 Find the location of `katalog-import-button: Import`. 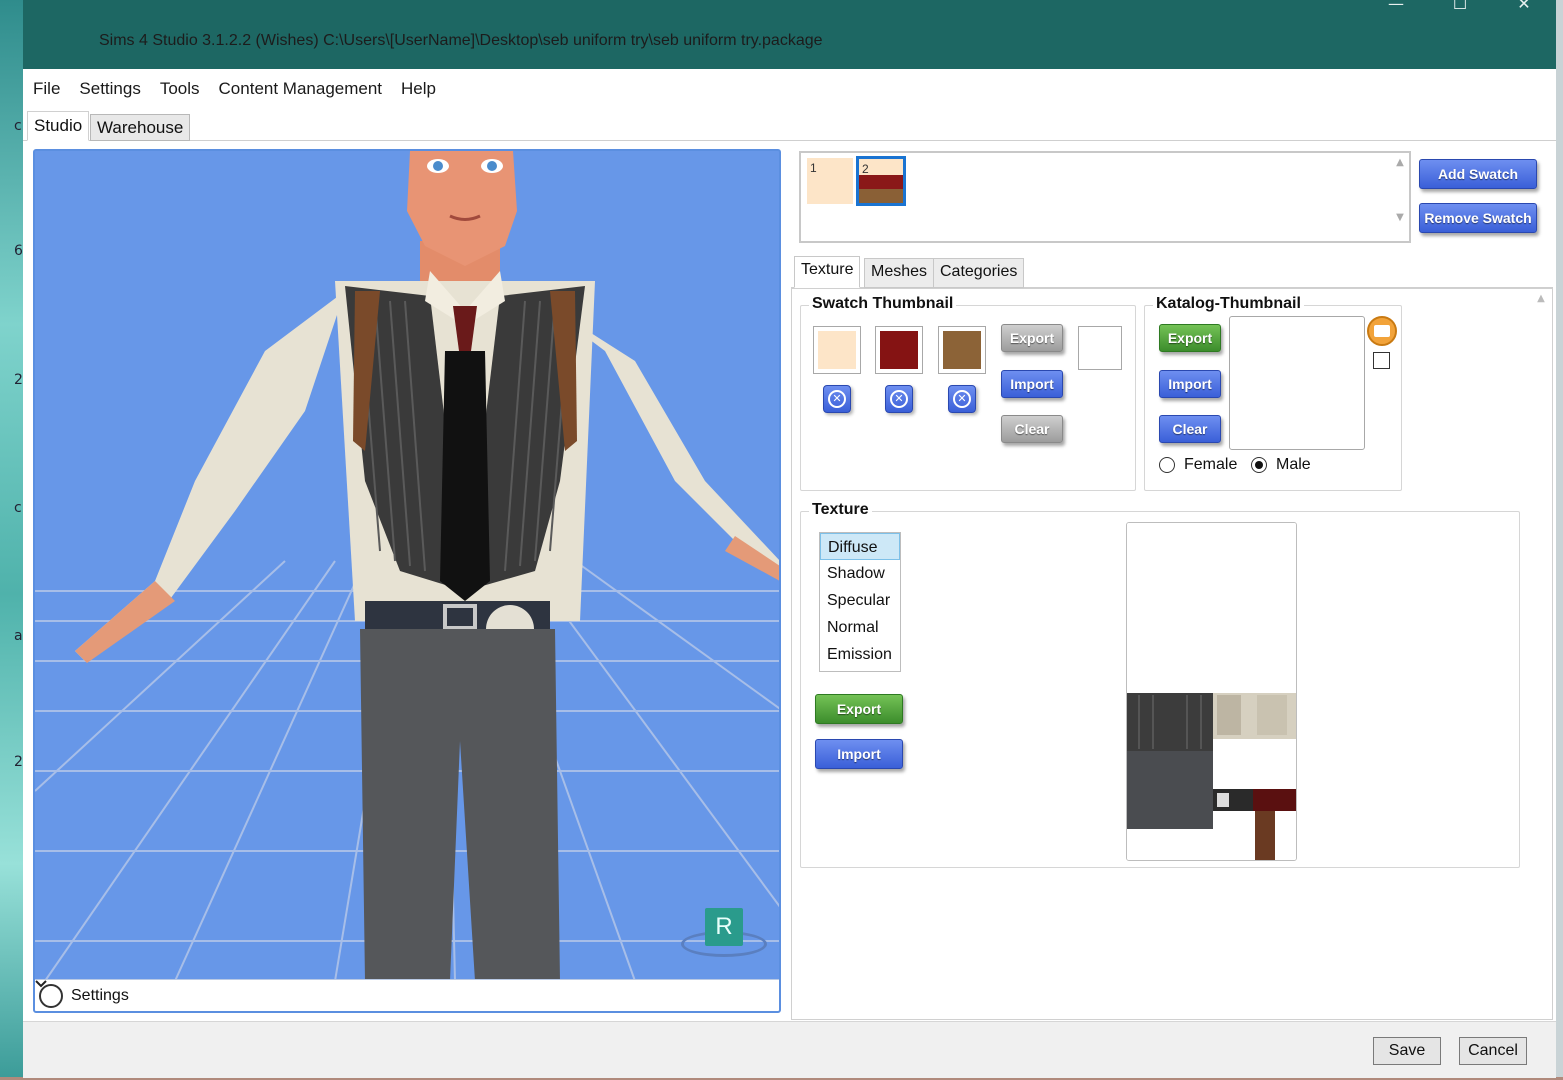

katalog-import-button: Import is located at coordinates (1190, 384).